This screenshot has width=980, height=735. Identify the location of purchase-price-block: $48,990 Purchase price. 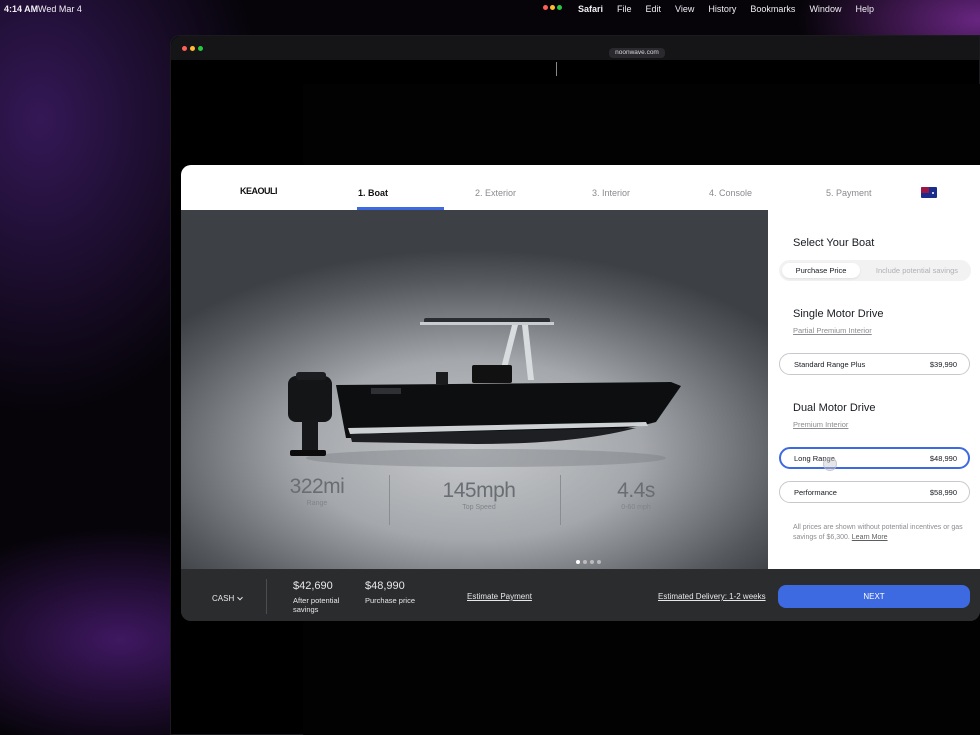
(400, 592).